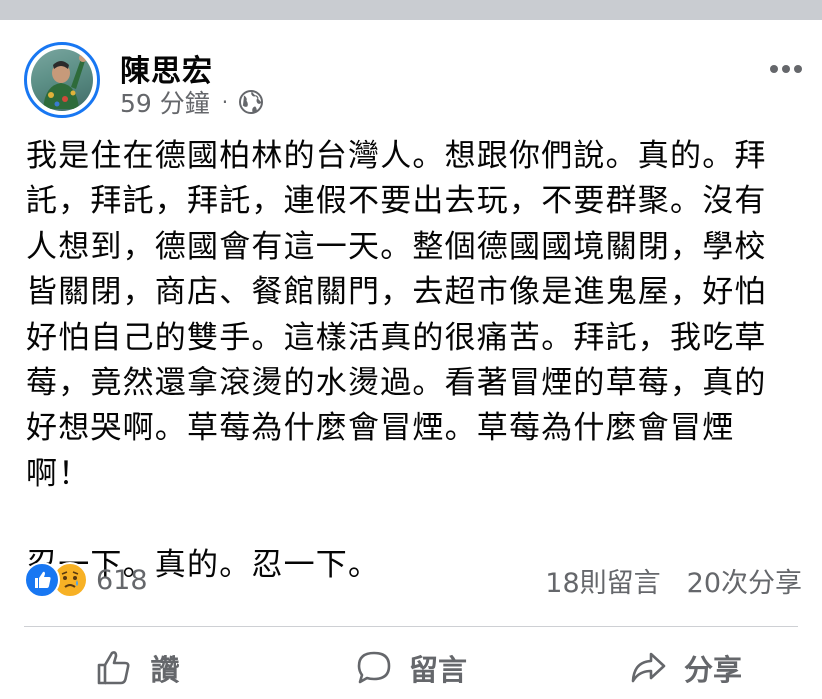  I want to click on like-label: 讚, so click(165, 670).